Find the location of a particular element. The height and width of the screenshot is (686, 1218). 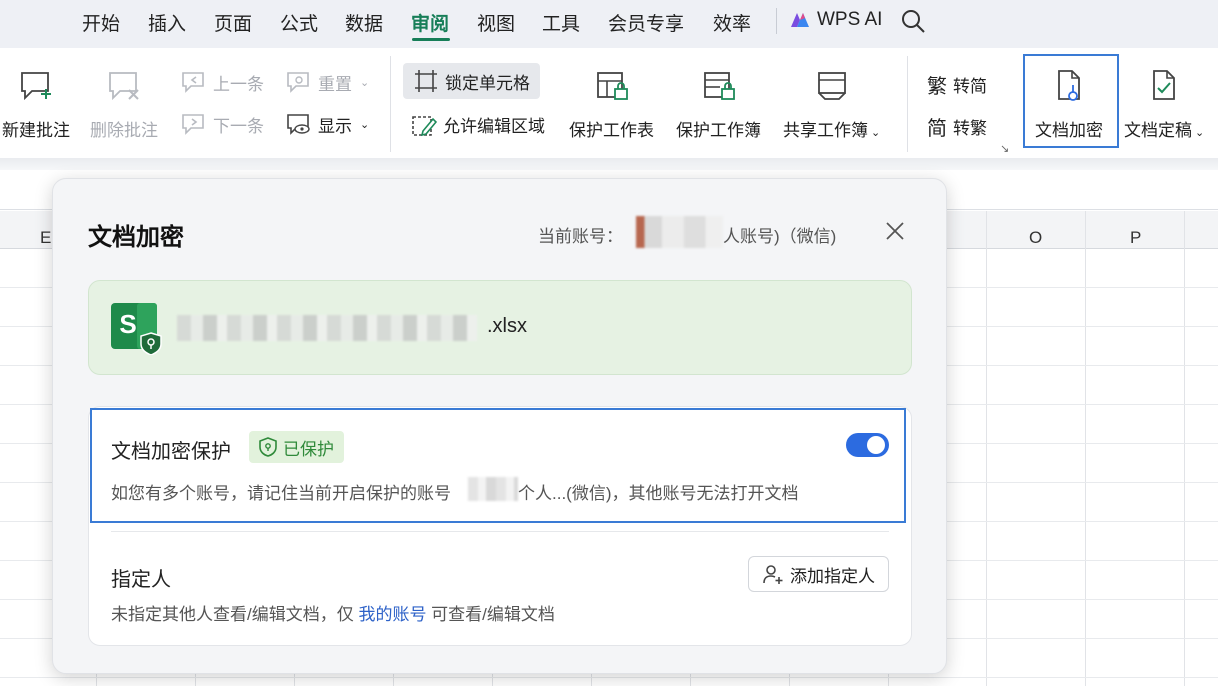

file-card: S .xlsx is located at coordinates (500, 327).